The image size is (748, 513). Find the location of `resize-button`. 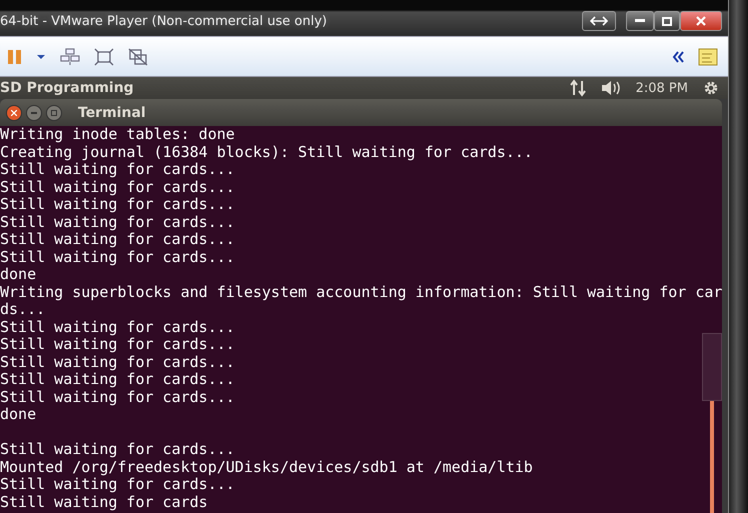

resize-button is located at coordinates (599, 21).